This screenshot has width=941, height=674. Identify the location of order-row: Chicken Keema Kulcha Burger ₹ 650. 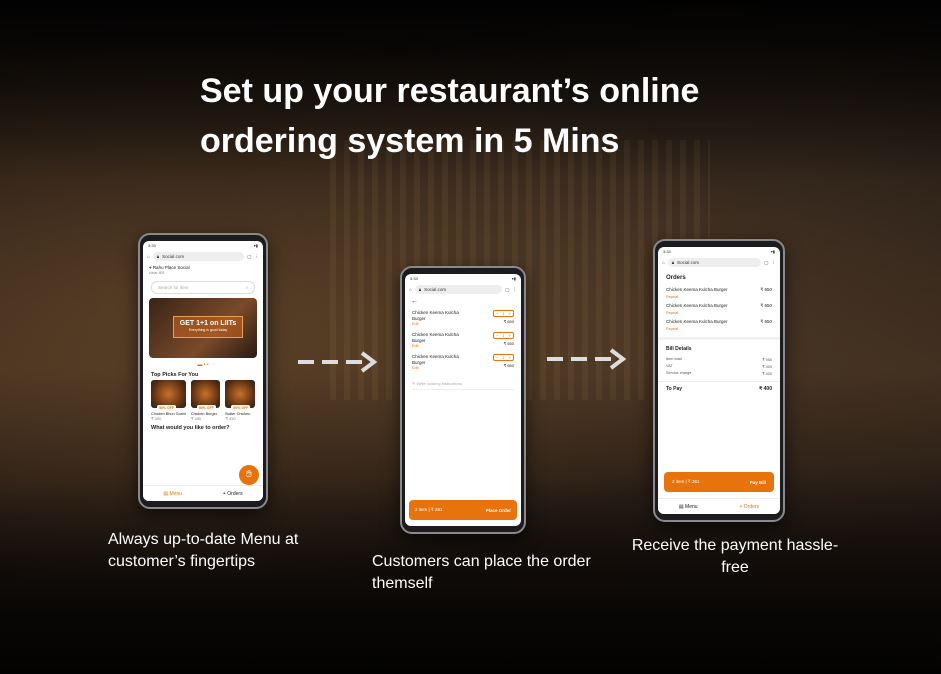
(719, 290).